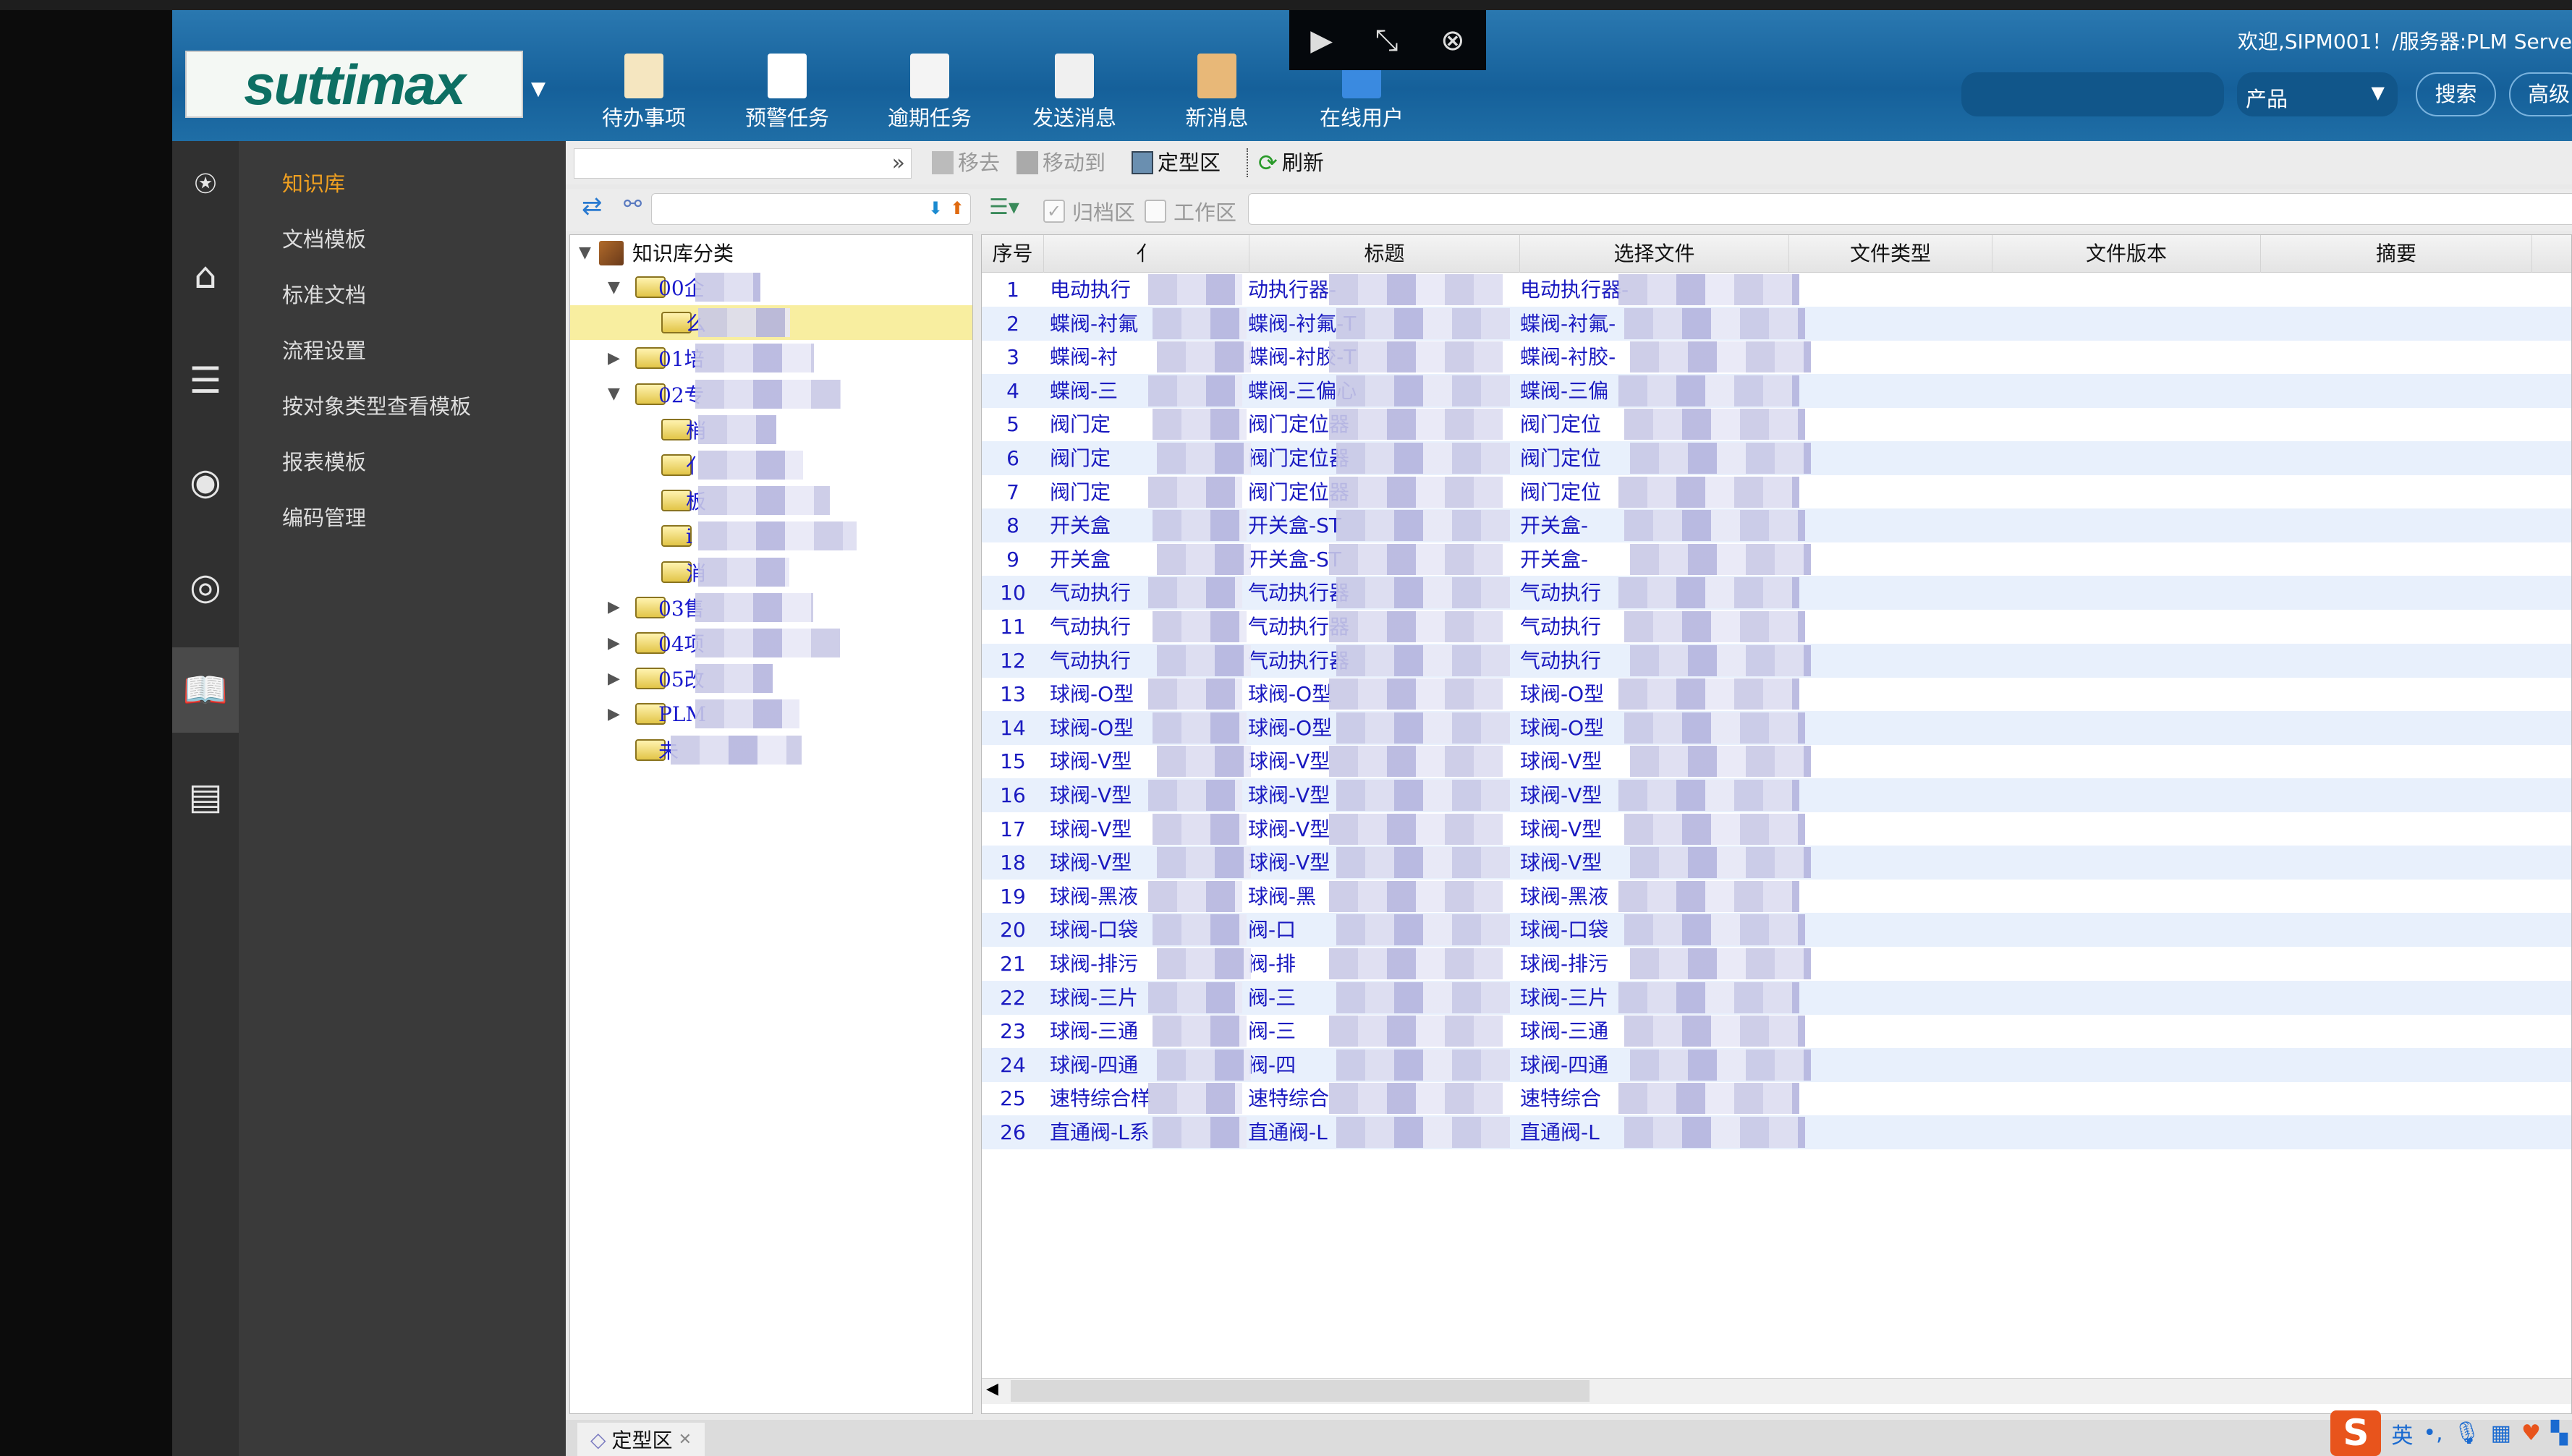 The width and height of the screenshot is (2572, 1456). Describe the element at coordinates (2317, 94) in the screenshot. I see `search-scope-select: 产品 ▼` at that location.